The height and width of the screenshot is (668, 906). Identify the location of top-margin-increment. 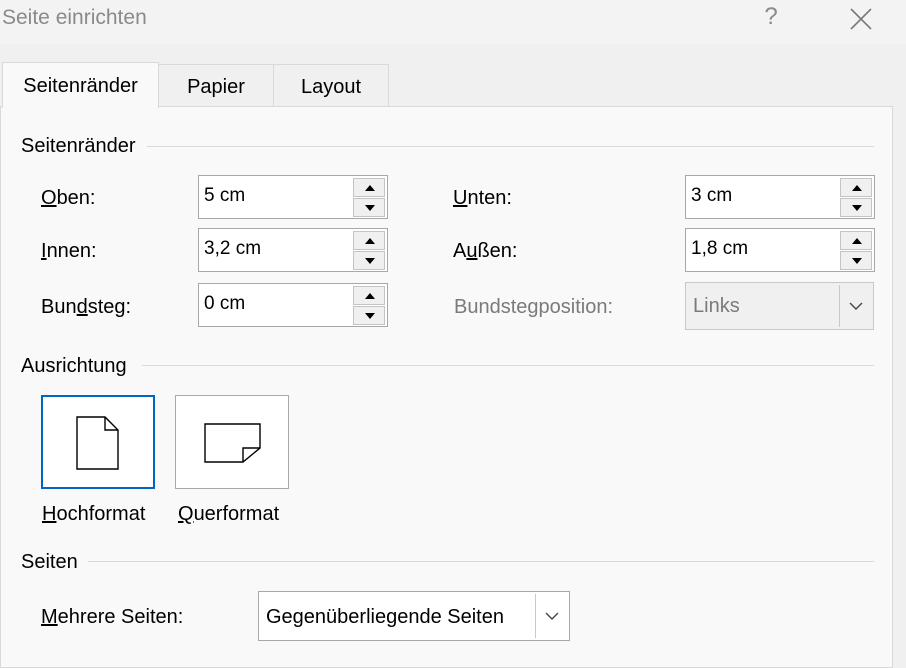
(369, 187).